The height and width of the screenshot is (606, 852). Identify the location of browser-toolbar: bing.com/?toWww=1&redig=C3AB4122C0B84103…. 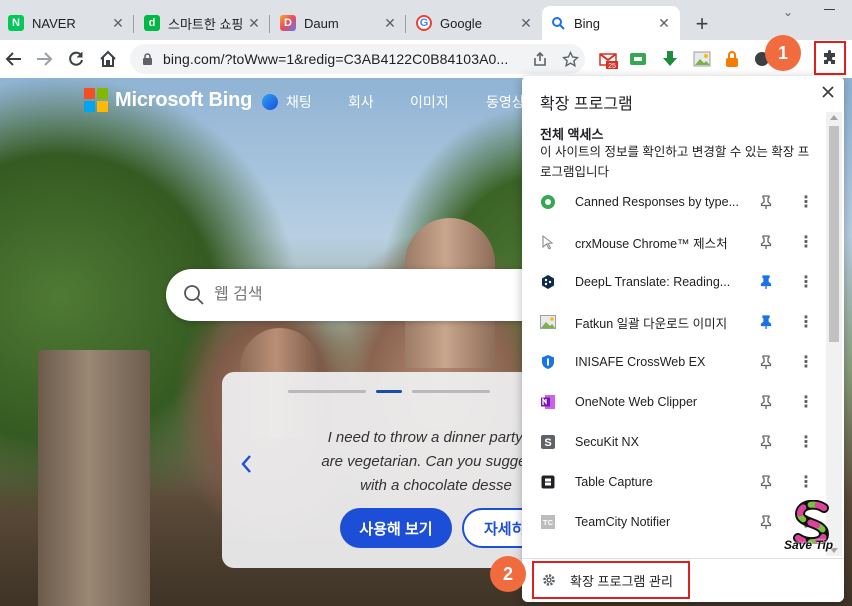
(426, 59).